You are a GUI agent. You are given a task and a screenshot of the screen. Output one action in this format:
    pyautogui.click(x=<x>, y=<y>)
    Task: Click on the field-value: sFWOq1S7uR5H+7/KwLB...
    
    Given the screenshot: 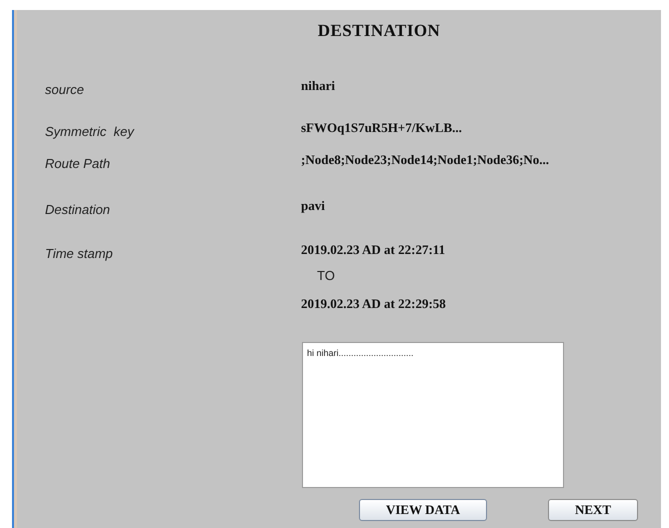 What is the action you would take?
    pyautogui.click(x=381, y=127)
    